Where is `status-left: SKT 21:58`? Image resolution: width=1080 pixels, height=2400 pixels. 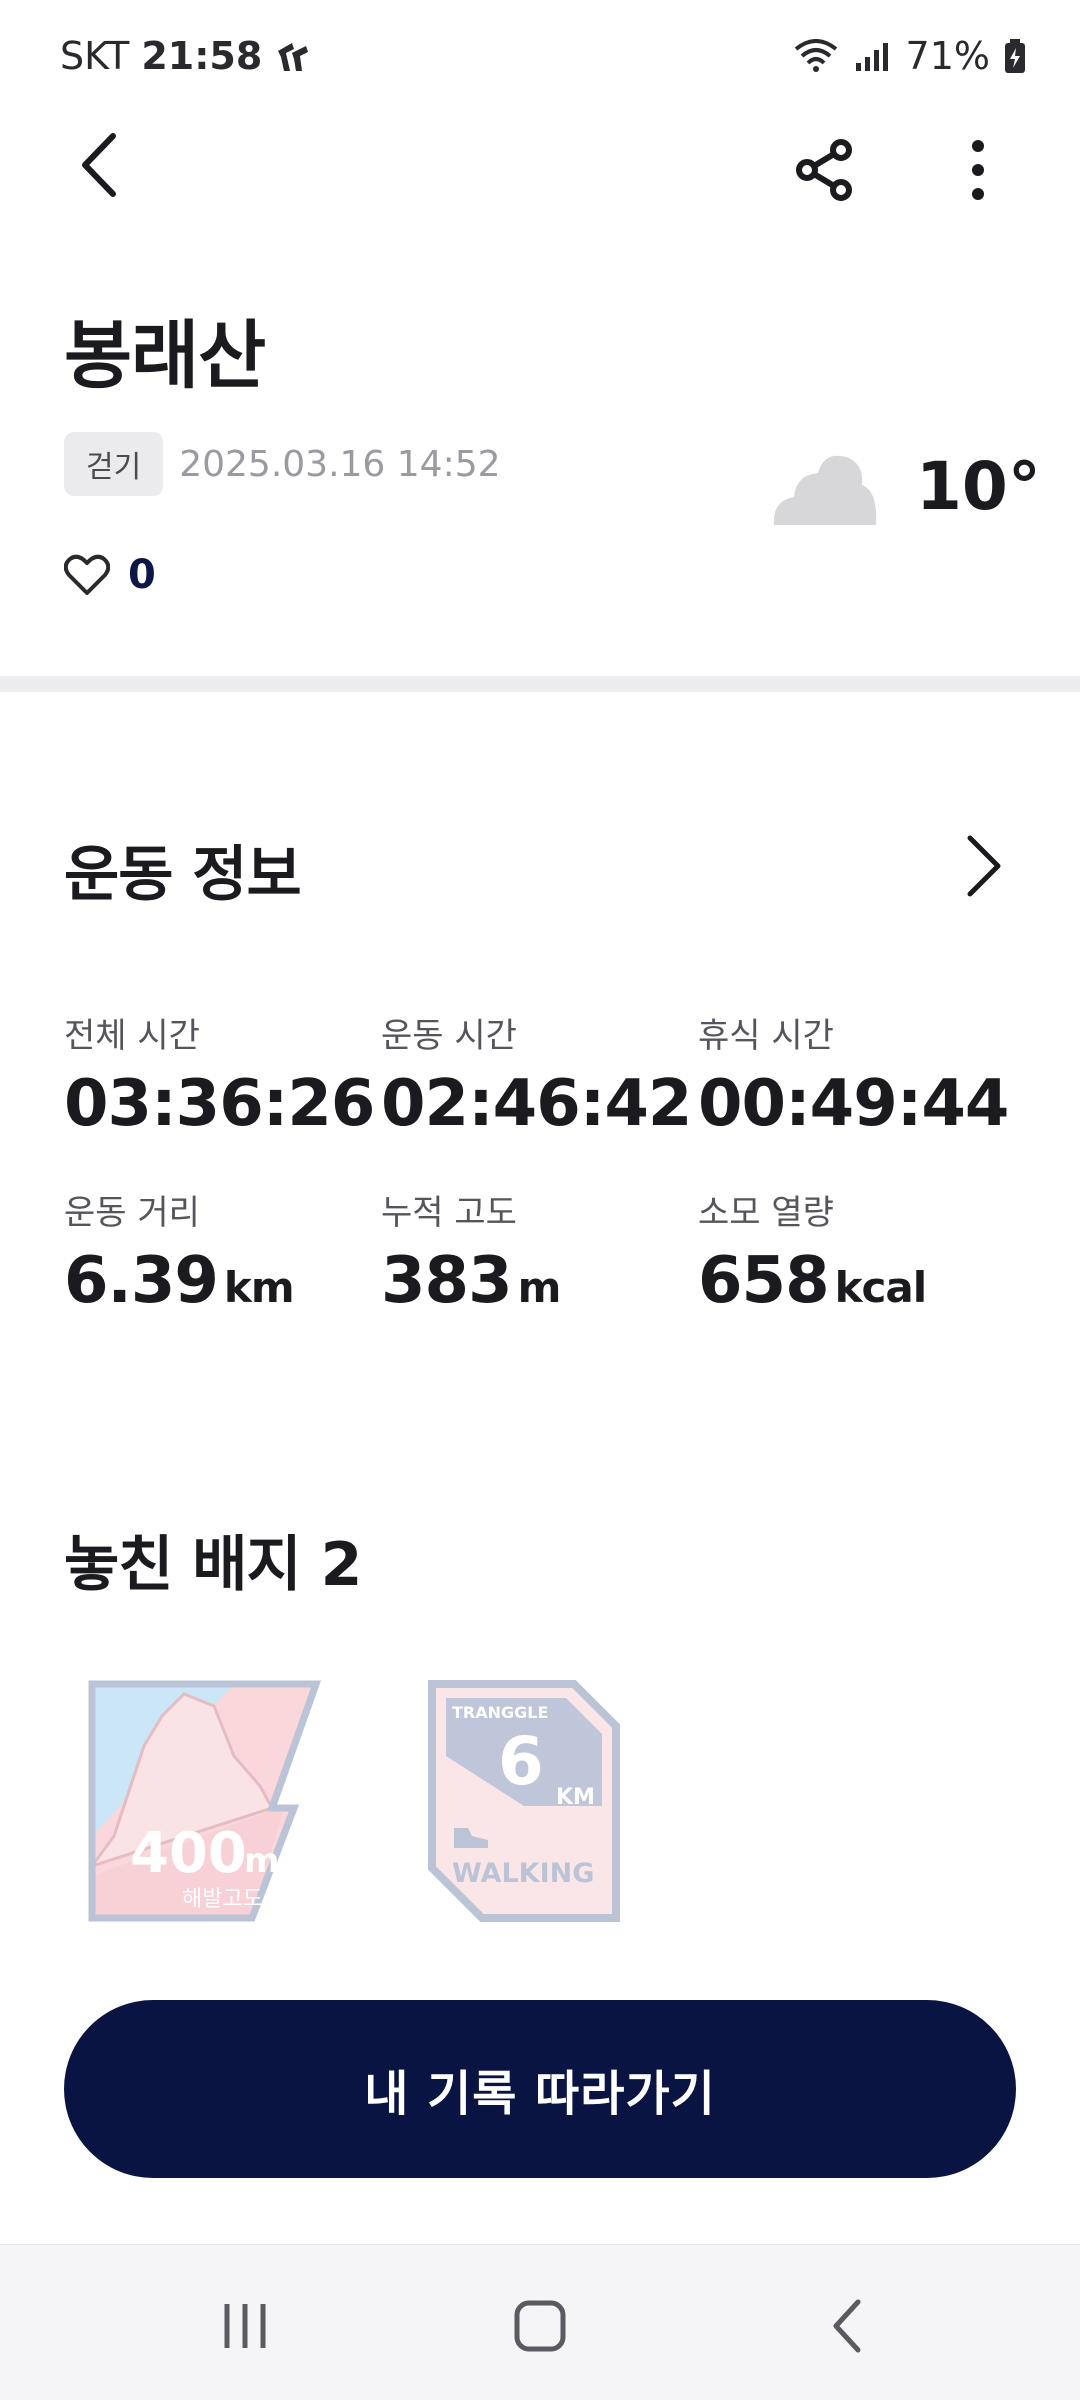 status-left: SKT 21:58 is located at coordinates (186, 56).